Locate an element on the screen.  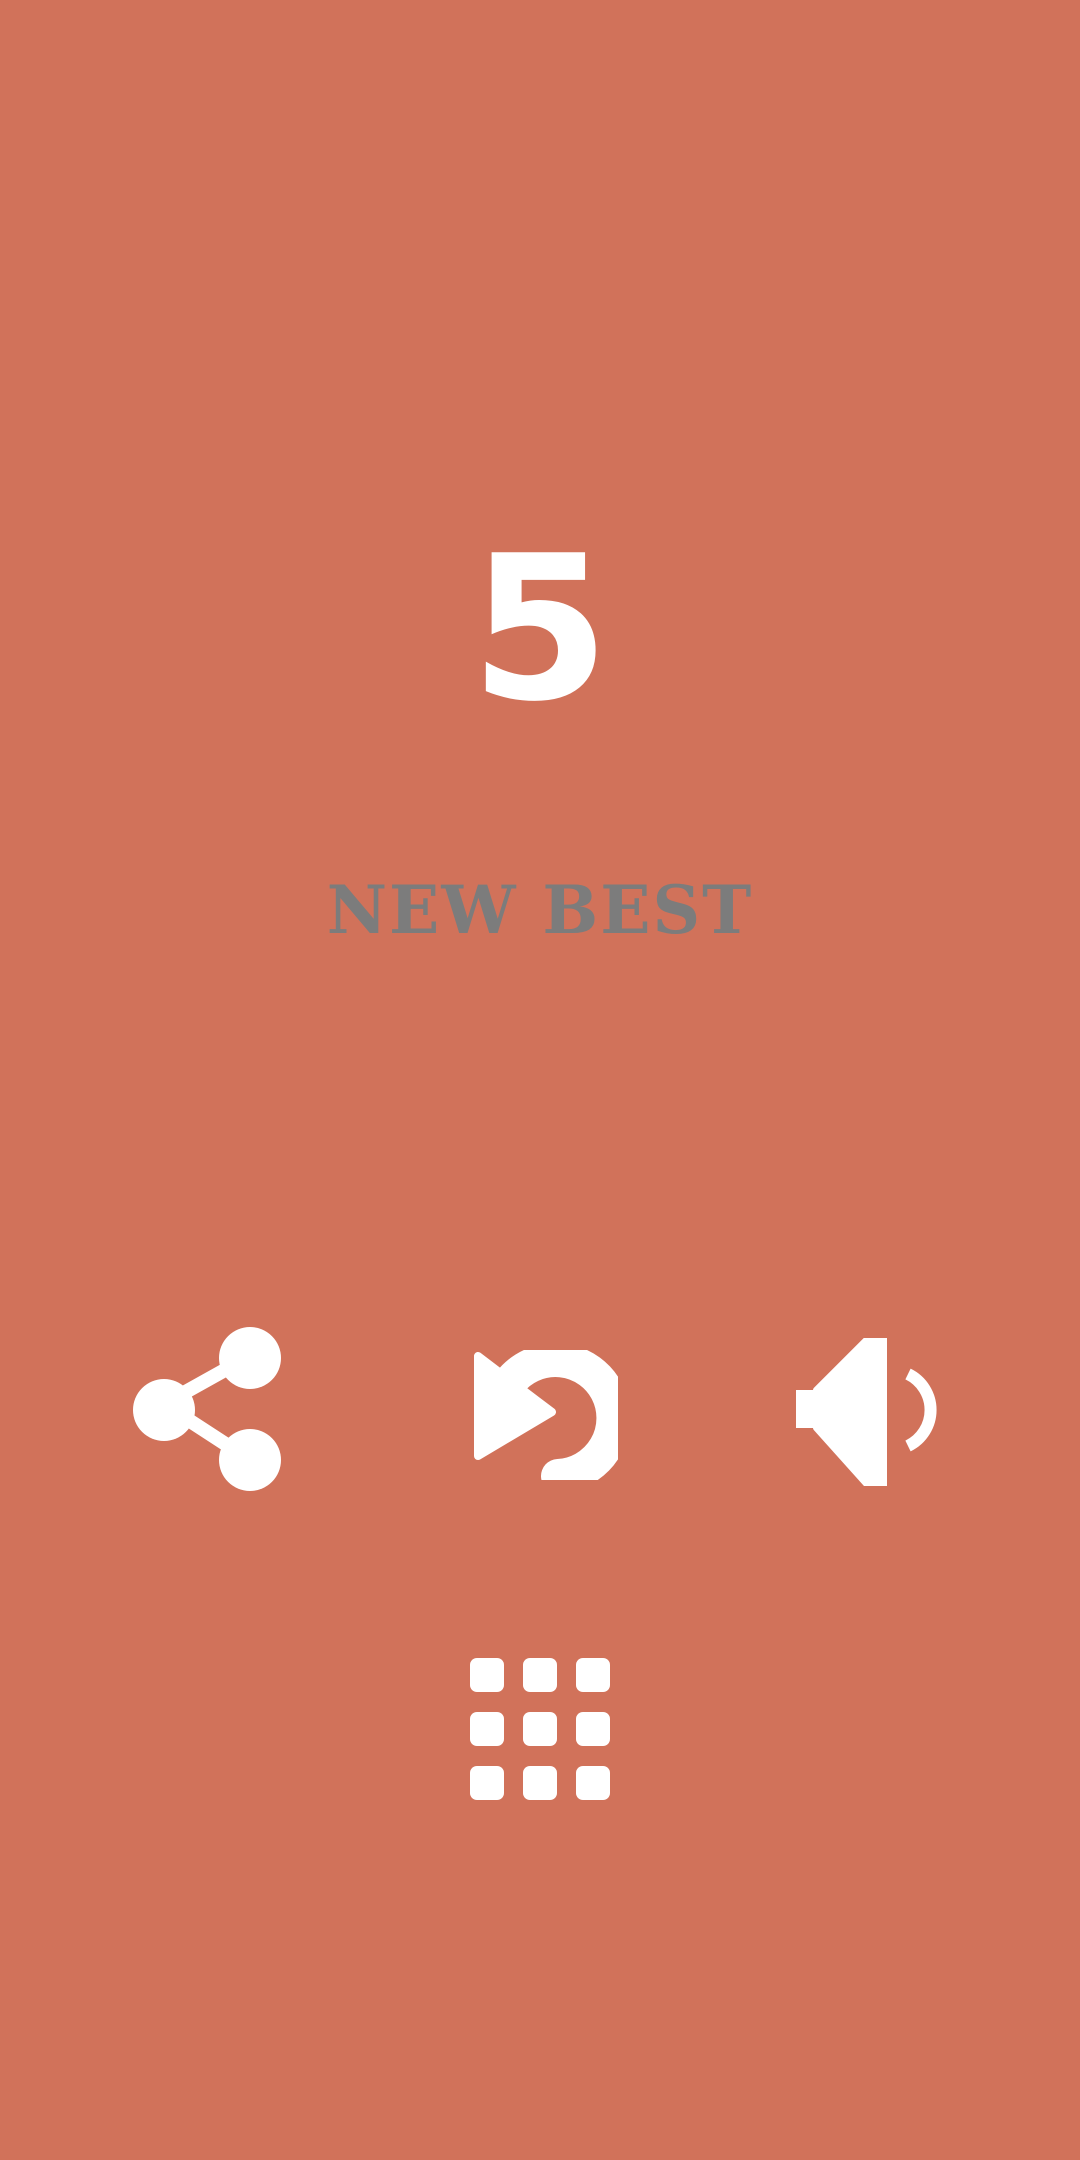
levels-button is located at coordinates (540, 1729).